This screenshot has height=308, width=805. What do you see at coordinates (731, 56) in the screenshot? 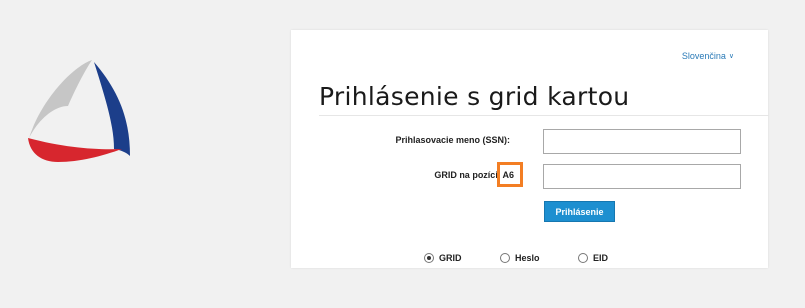
I see `chevron-down-icon: ∨` at bounding box center [731, 56].